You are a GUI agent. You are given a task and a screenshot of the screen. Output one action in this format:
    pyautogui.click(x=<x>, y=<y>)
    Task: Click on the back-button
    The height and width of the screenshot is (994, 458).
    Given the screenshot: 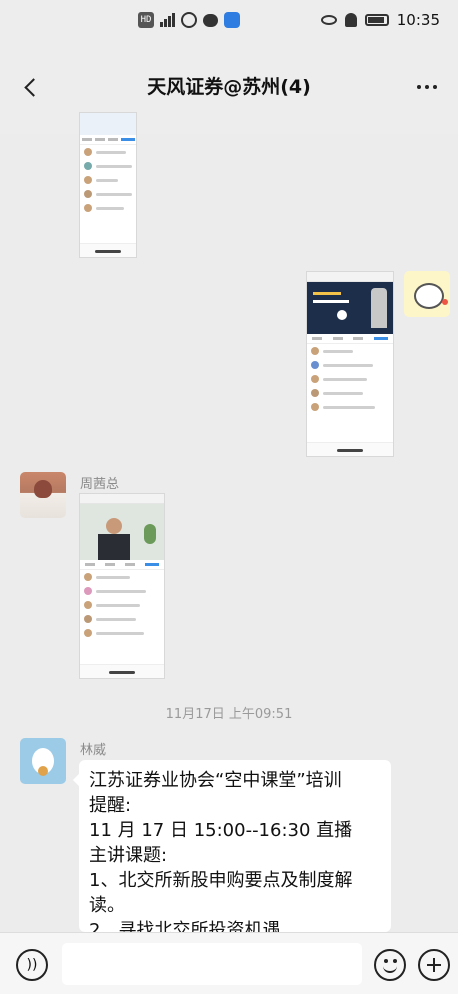 What is the action you would take?
    pyautogui.click(x=31, y=87)
    